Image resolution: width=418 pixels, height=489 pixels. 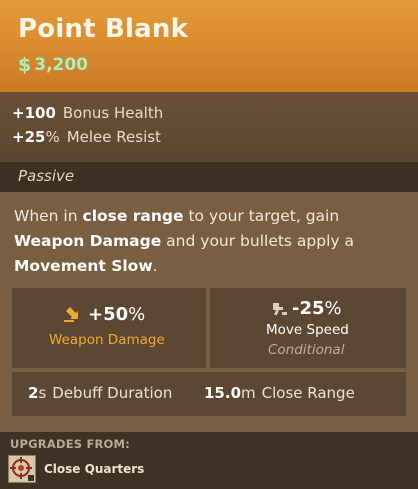 What do you see at coordinates (223, 393) in the screenshot?
I see `extra-value: 15.0` at bounding box center [223, 393].